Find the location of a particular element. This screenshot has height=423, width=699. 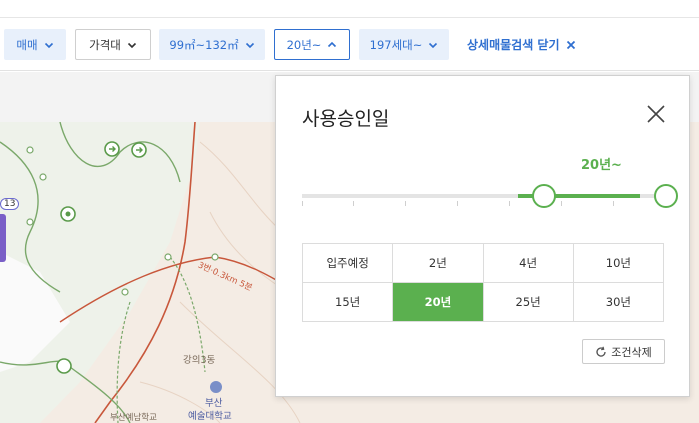

slider-max-thumb is located at coordinates (666, 196).